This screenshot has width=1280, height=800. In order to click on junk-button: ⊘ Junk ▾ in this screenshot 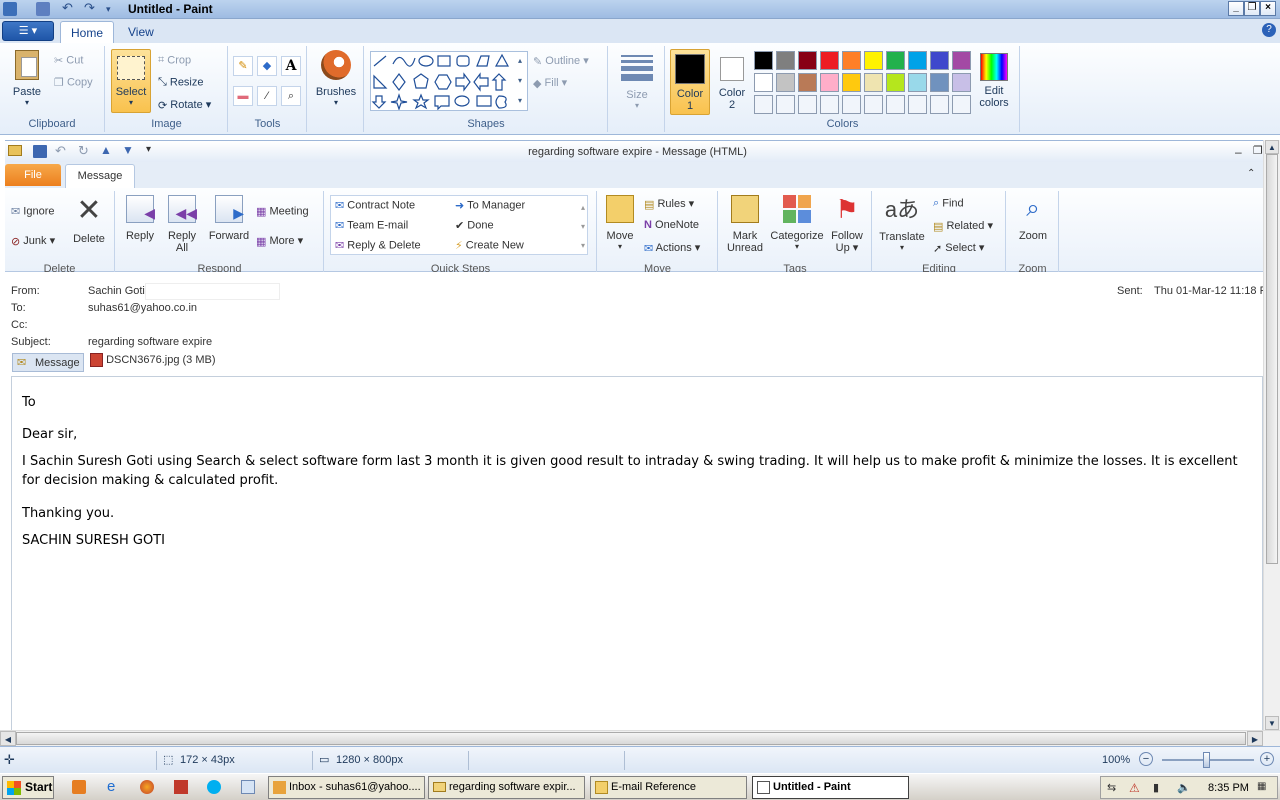, I will do `click(33, 241)`.